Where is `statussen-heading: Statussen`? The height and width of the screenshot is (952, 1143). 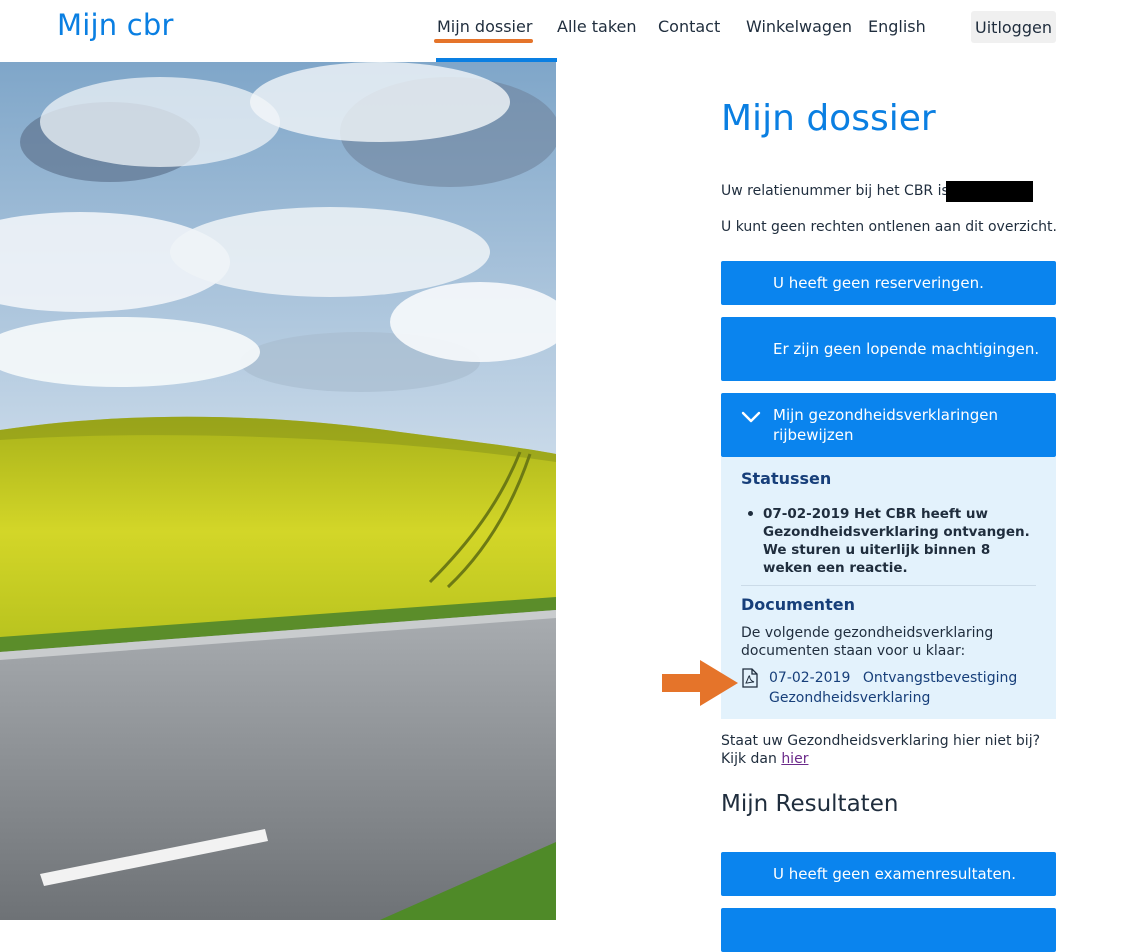 statussen-heading: Statussen is located at coordinates (786, 478).